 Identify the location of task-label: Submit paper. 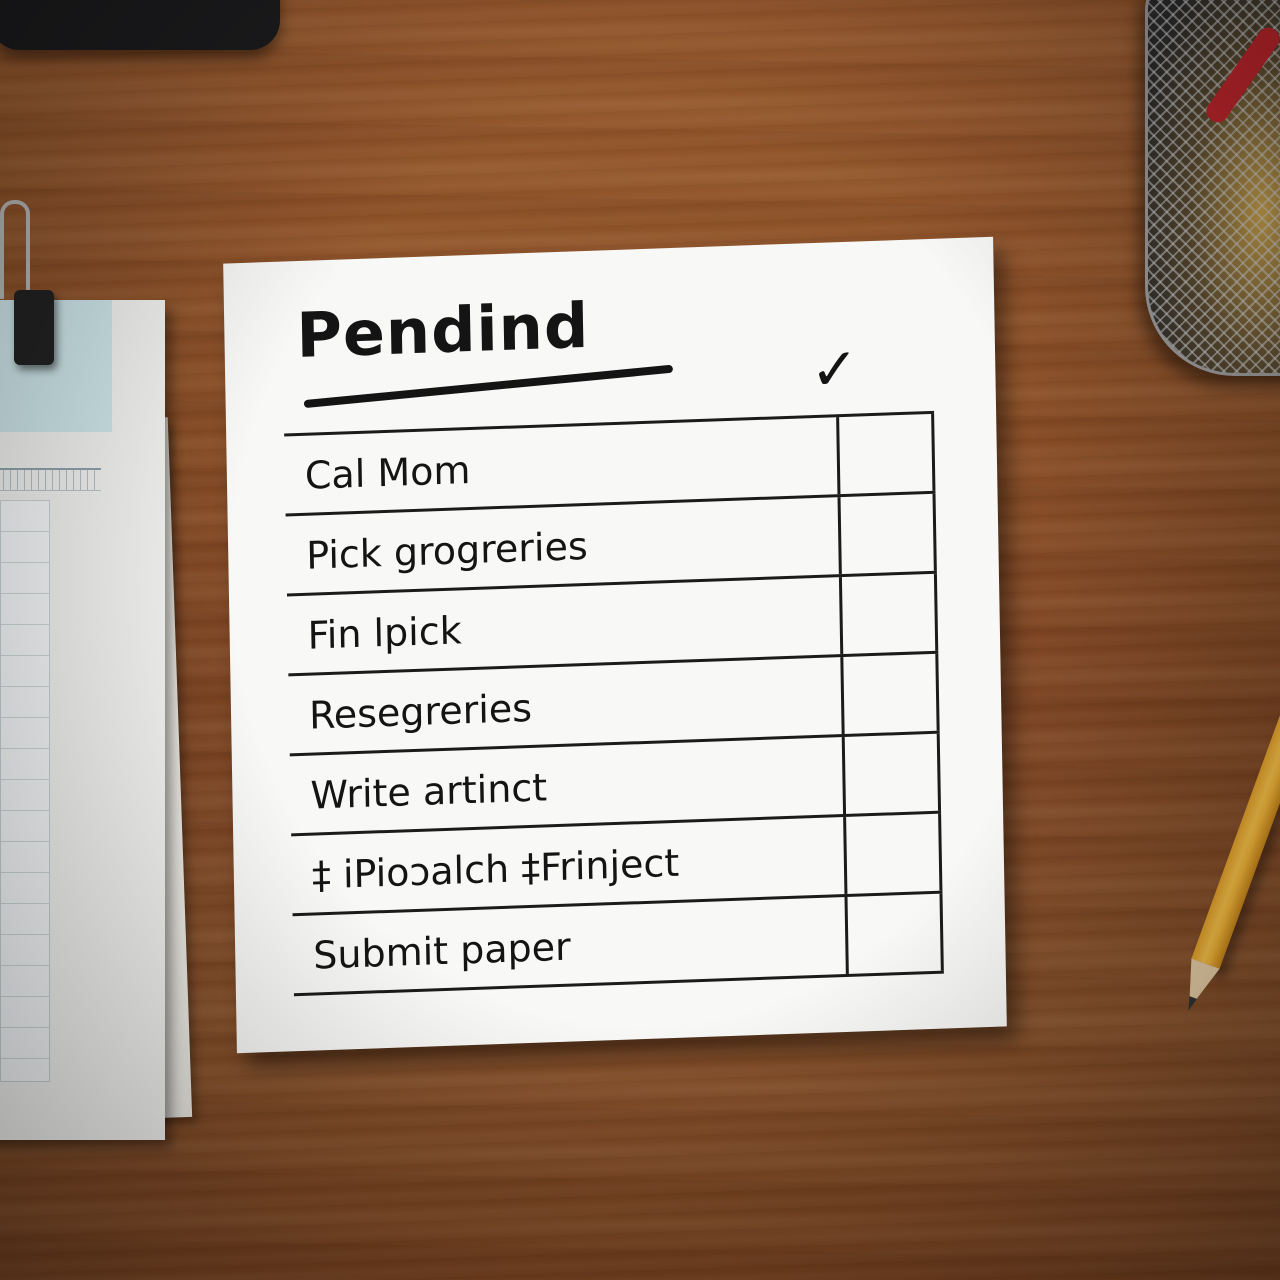
(442, 951).